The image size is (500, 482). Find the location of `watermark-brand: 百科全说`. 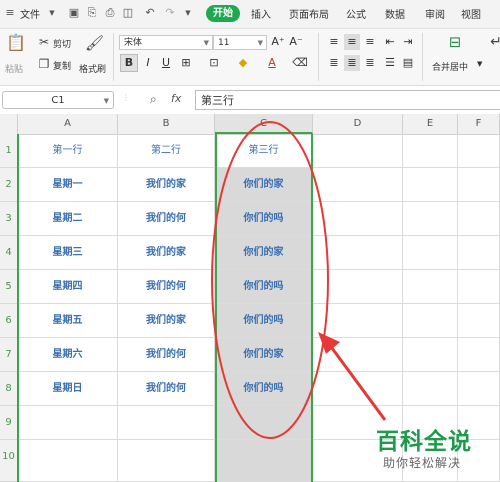

watermark-brand: 百科全说 is located at coordinates (424, 442).